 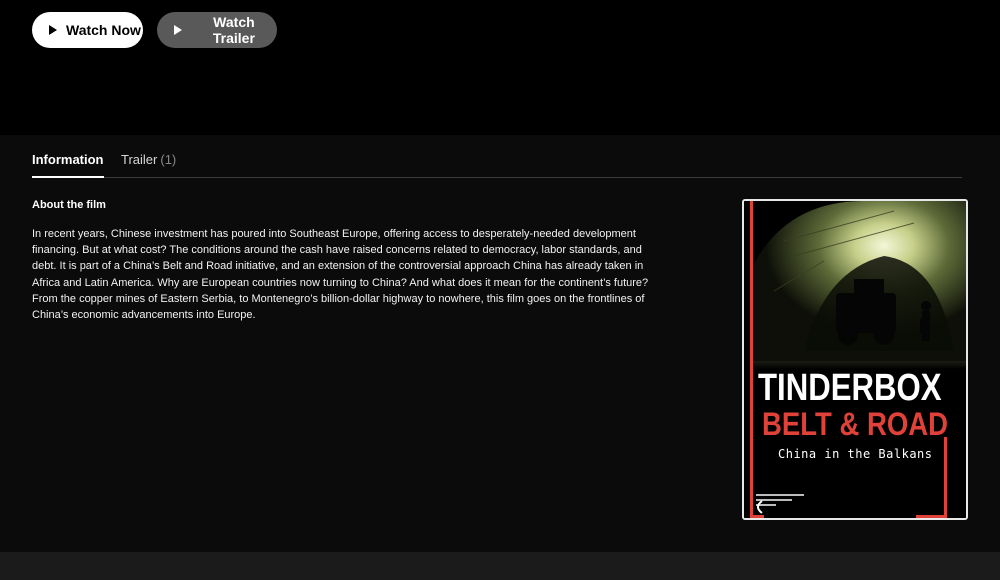 I want to click on tab-trailer-label: Trailer, so click(x=139, y=159).